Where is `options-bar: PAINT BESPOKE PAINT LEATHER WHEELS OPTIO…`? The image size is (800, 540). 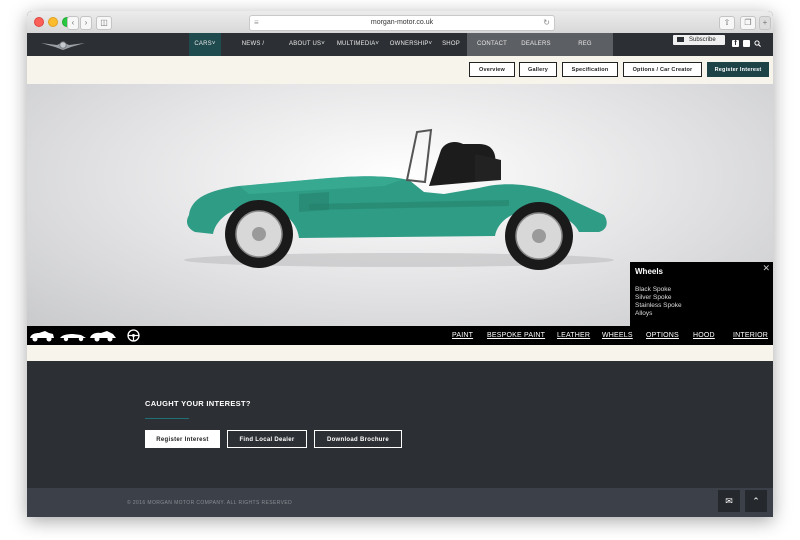 options-bar: PAINT BESPOKE PAINT LEATHER WHEELS OPTIO… is located at coordinates (400, 335).